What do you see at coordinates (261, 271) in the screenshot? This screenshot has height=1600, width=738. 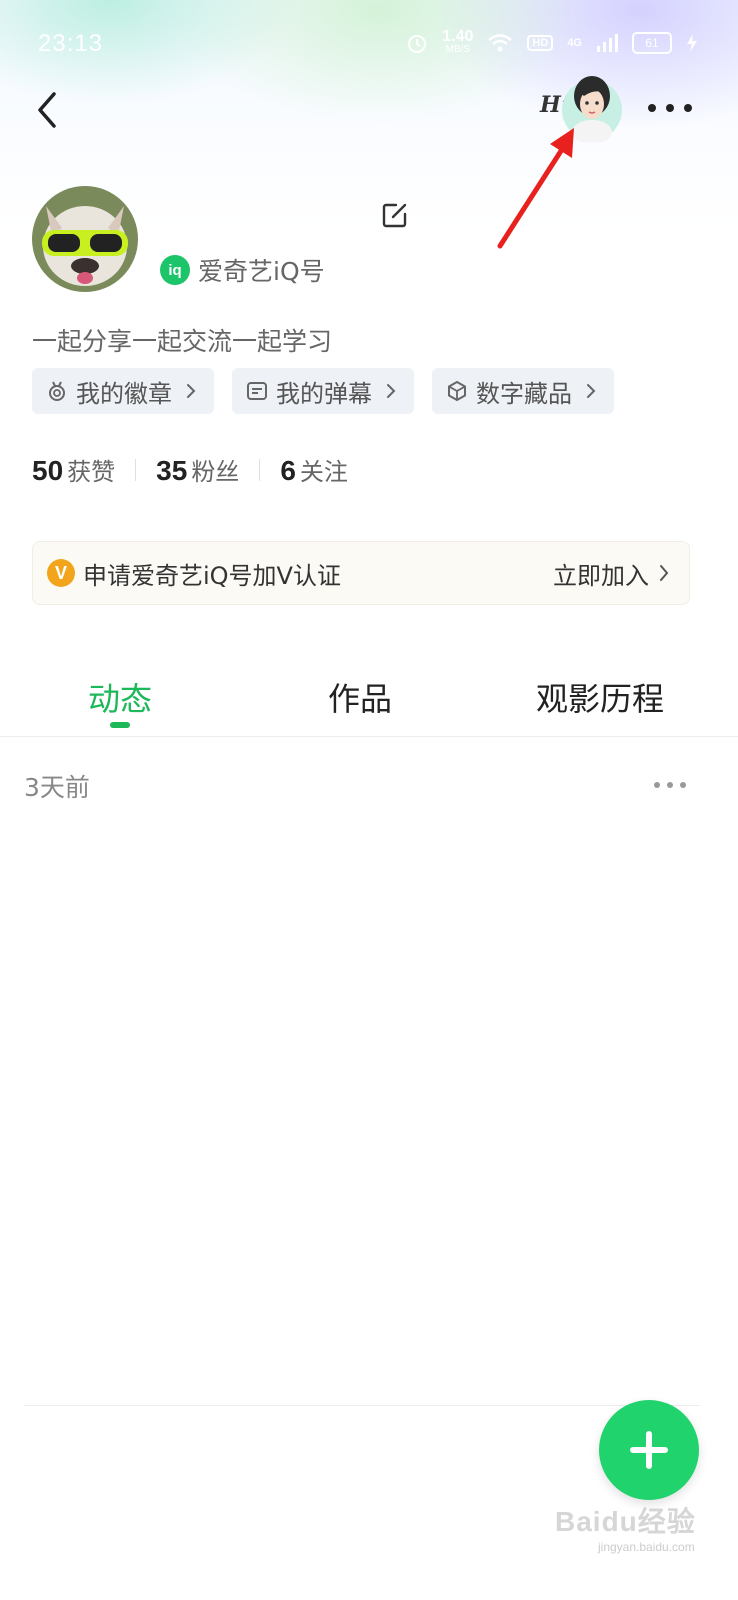 I see `account-type-label: 爱奇艺iQ号` at bounding box center [261, 271].